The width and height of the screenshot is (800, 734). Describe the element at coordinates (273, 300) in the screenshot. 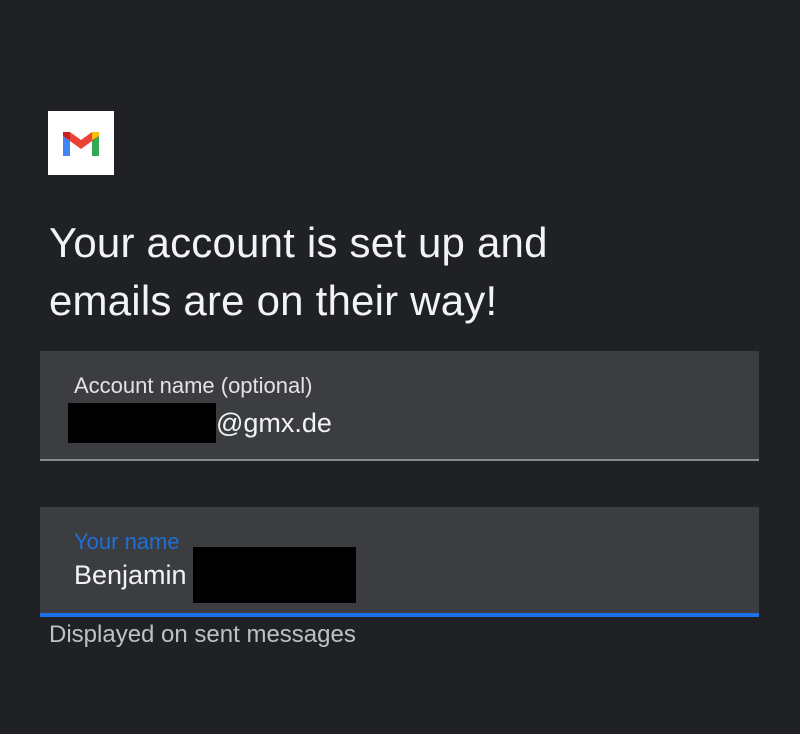

I see `page-title-line-2: emails are on their way!` at that location.